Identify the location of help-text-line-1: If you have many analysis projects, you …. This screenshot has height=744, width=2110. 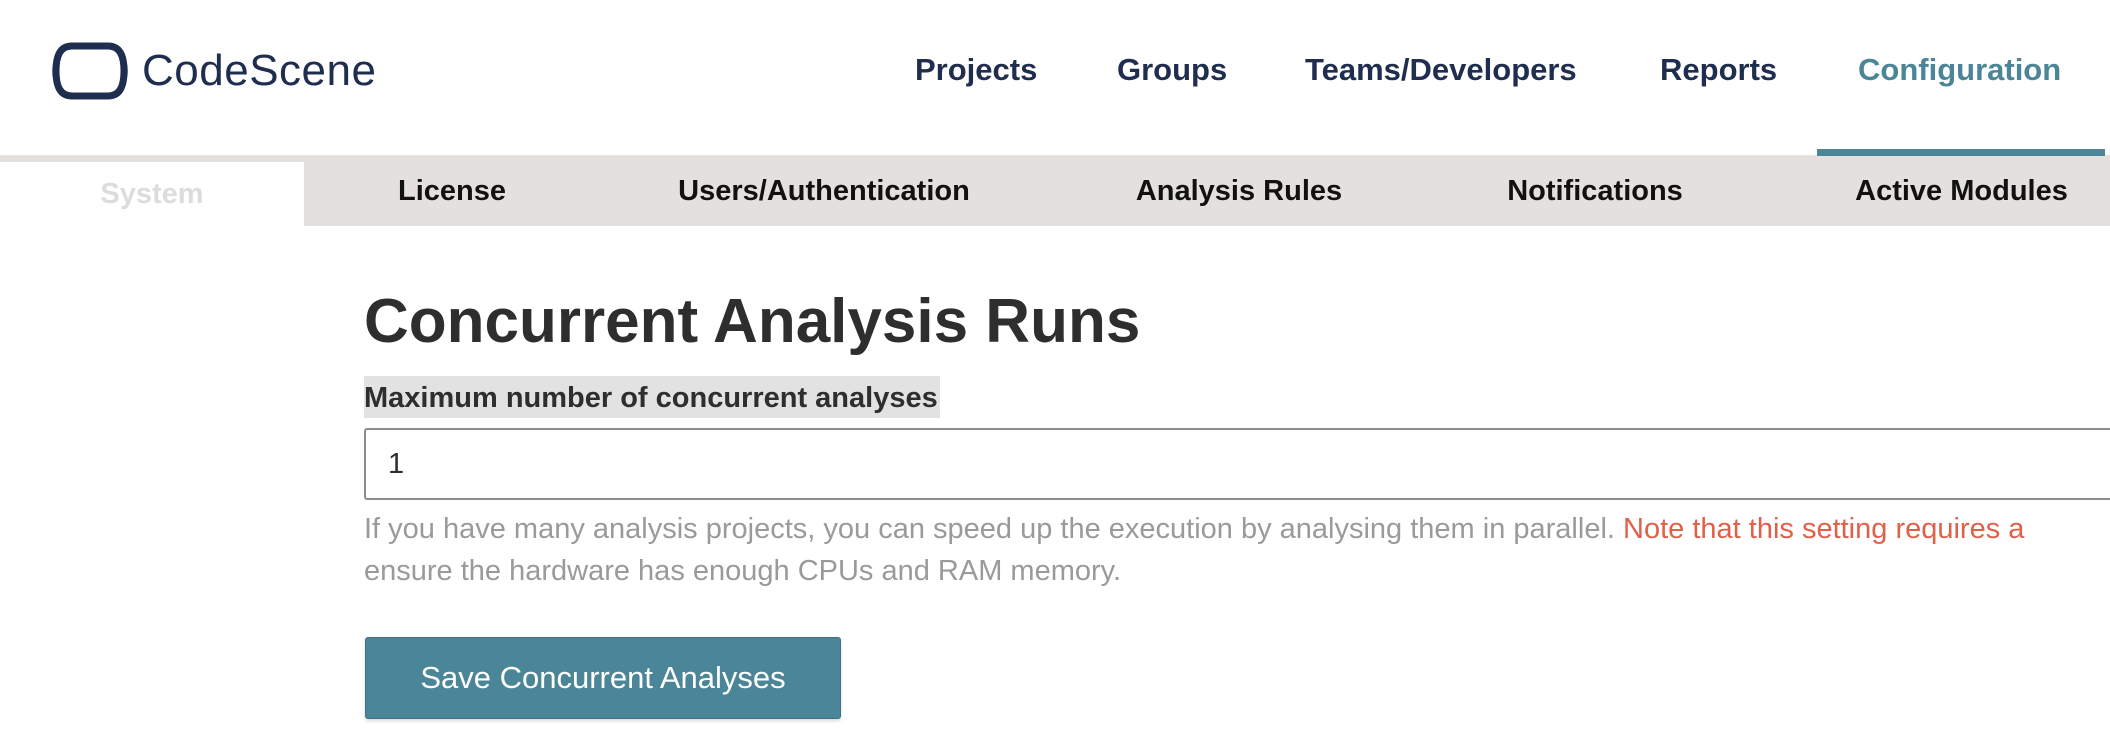
(1237, 529).